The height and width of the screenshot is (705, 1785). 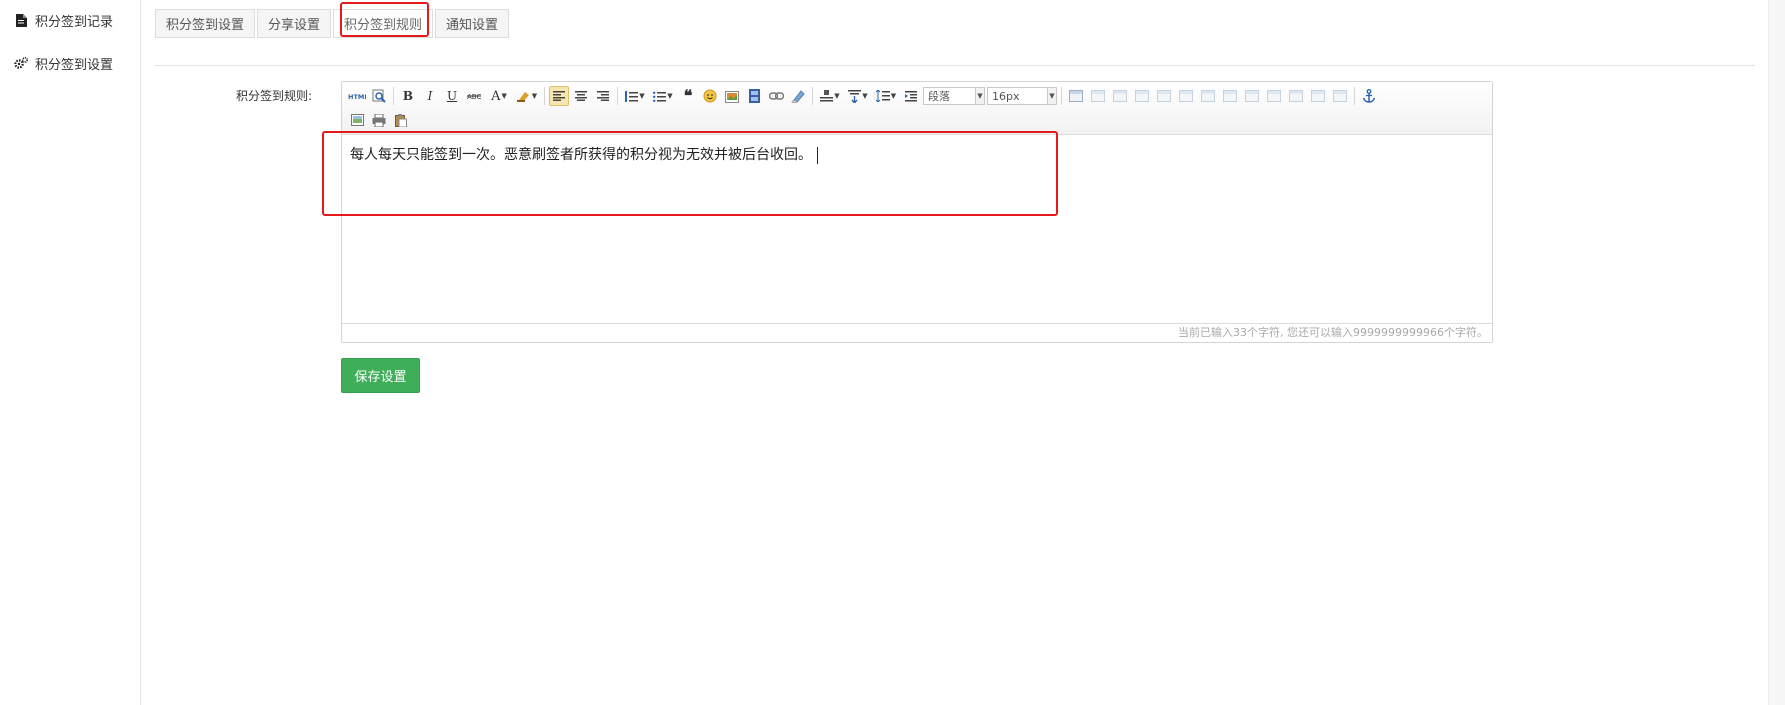 I want to click on paste-plain-icon, so click(x=401, y=120).